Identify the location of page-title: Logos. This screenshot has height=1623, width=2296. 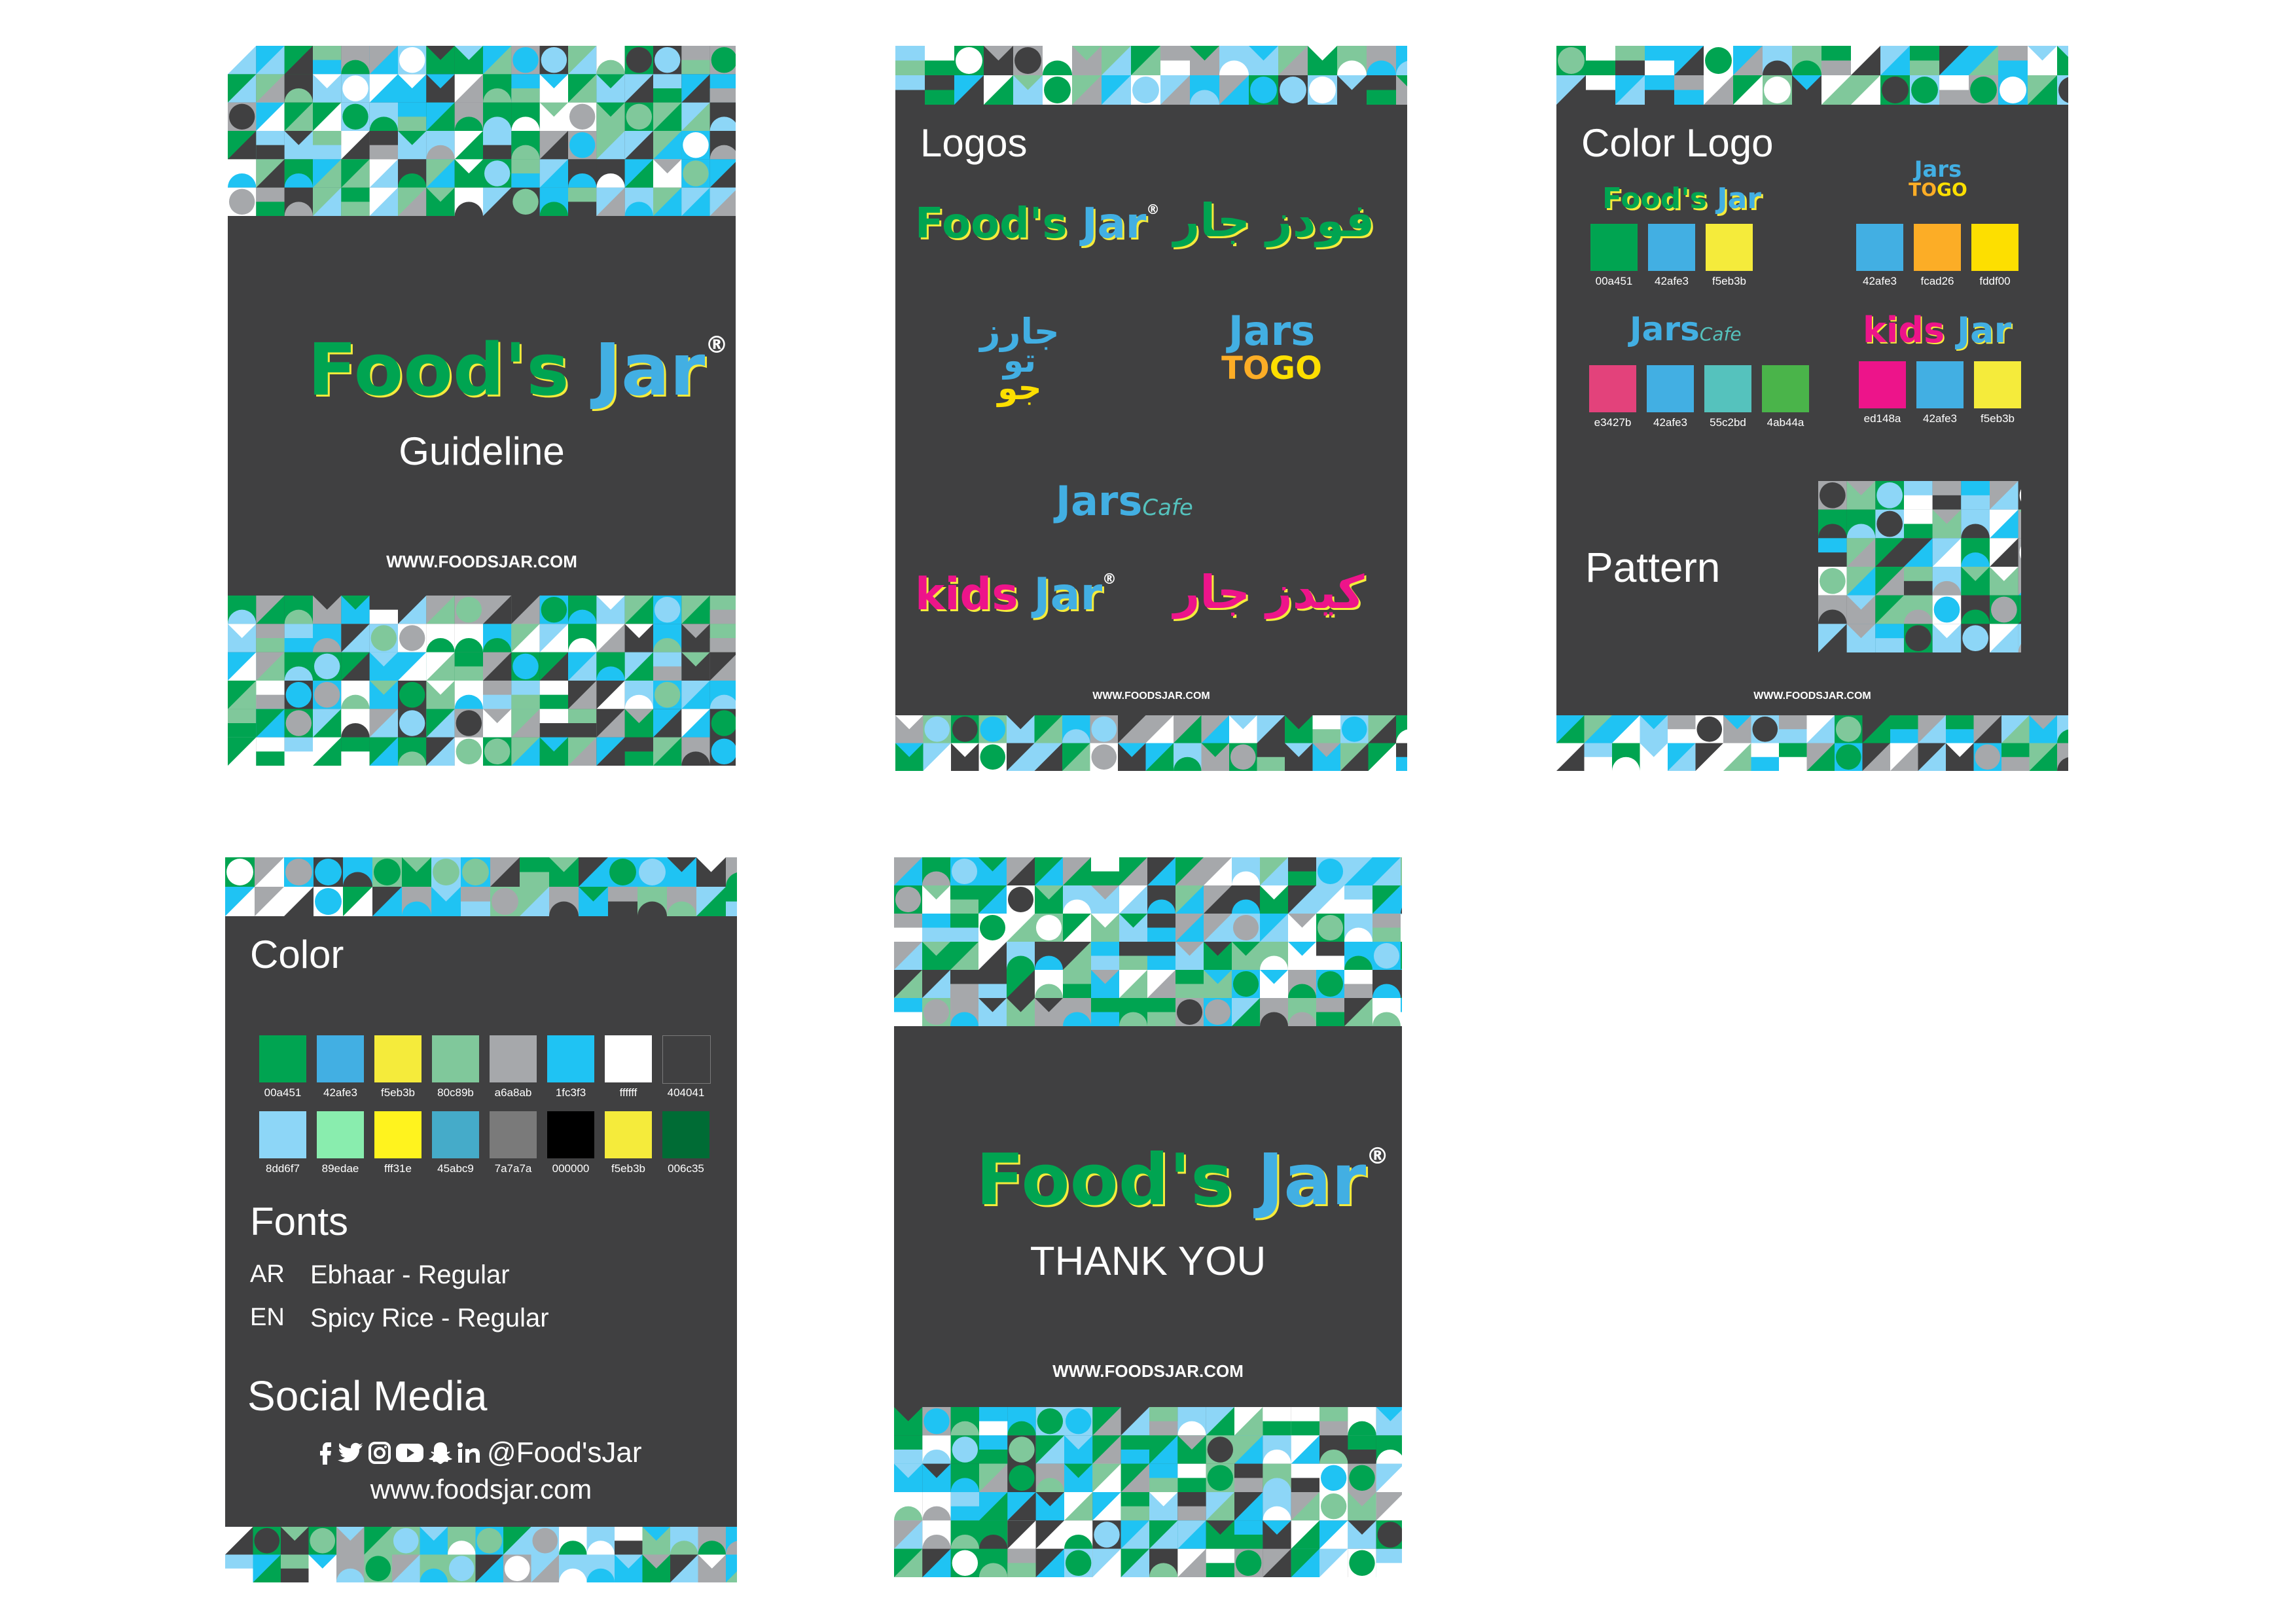
(974, 143).